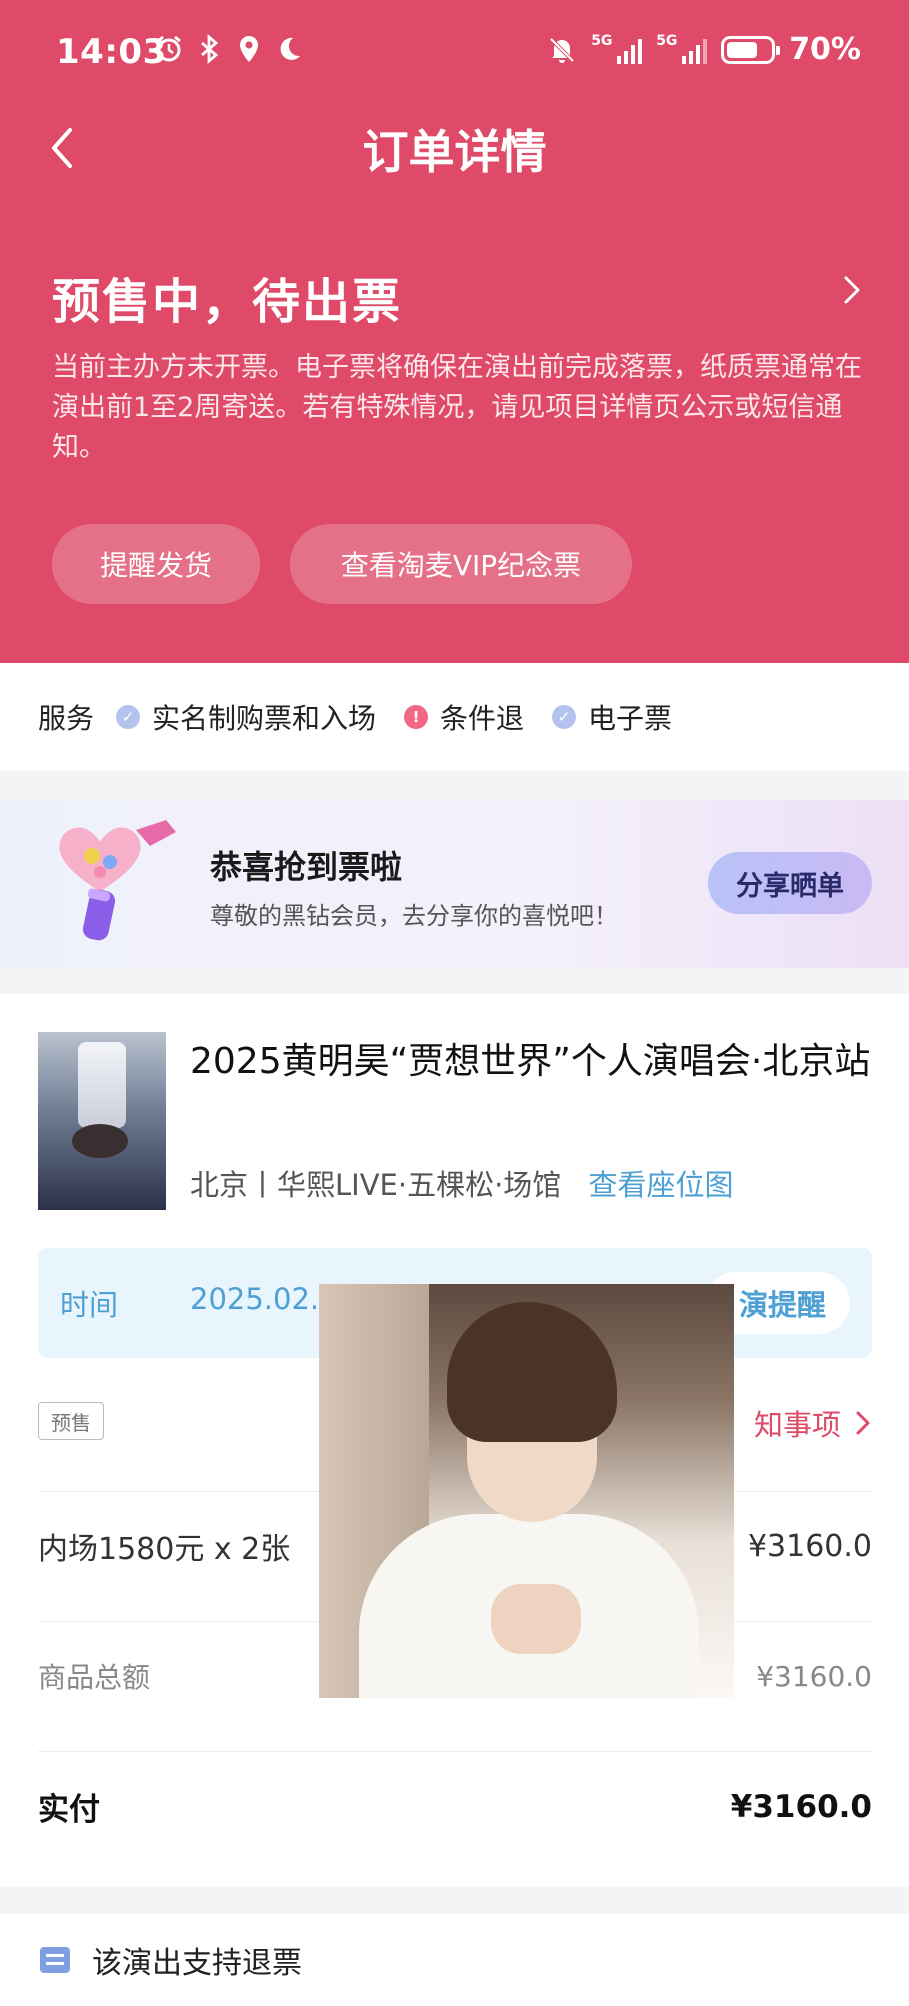 The image size is (909, 2006). What do you see at coordinates (455, 1751) in the screenshot?
I see `divider` at bounding box center [455, 1751].